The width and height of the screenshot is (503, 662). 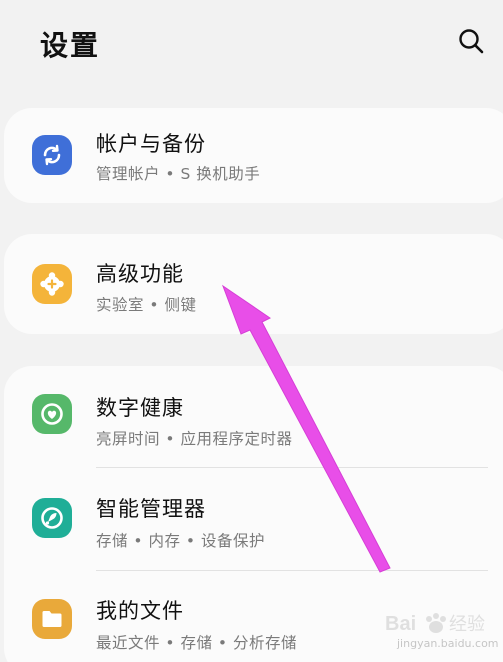 I want to click on search-icon, so click(x=471, y=41).